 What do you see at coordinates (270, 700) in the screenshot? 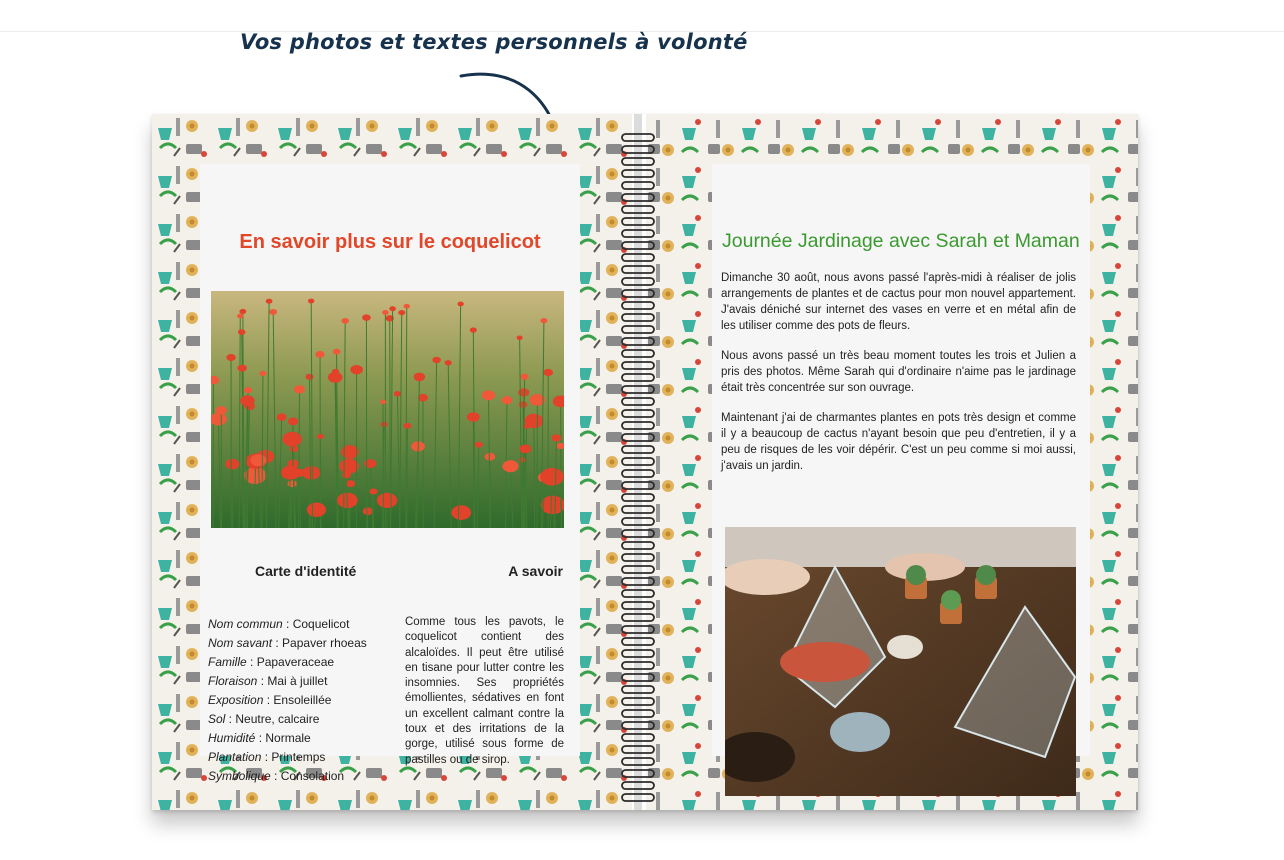
I see `fact-item: Exposition : Ensoleillée` at bounding box center [270, 700].